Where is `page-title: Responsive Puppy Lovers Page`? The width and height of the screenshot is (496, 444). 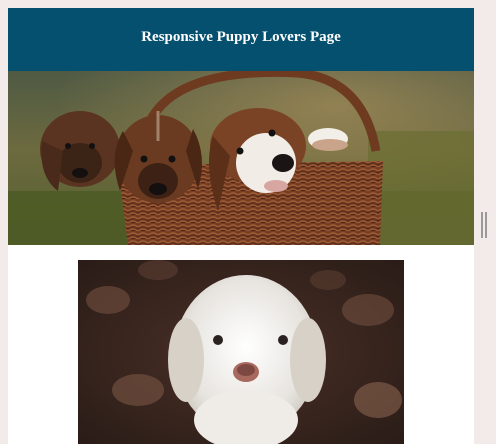 page-title: Responsive Puppy Lovers Page is located at coordinates (241, 37).